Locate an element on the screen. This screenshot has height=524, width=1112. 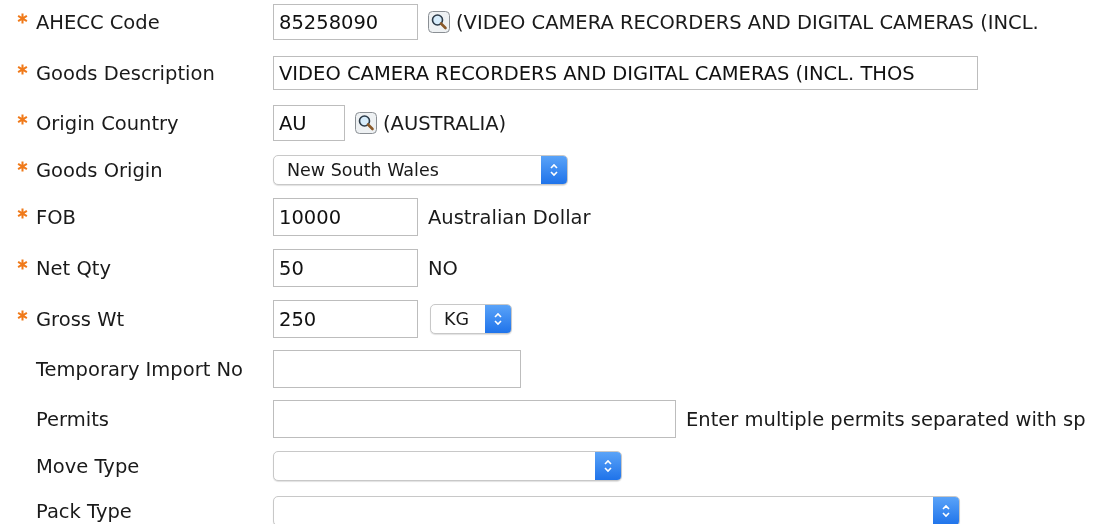
field-note: (AUSTRALIA) is located at coordinates (445, 123).